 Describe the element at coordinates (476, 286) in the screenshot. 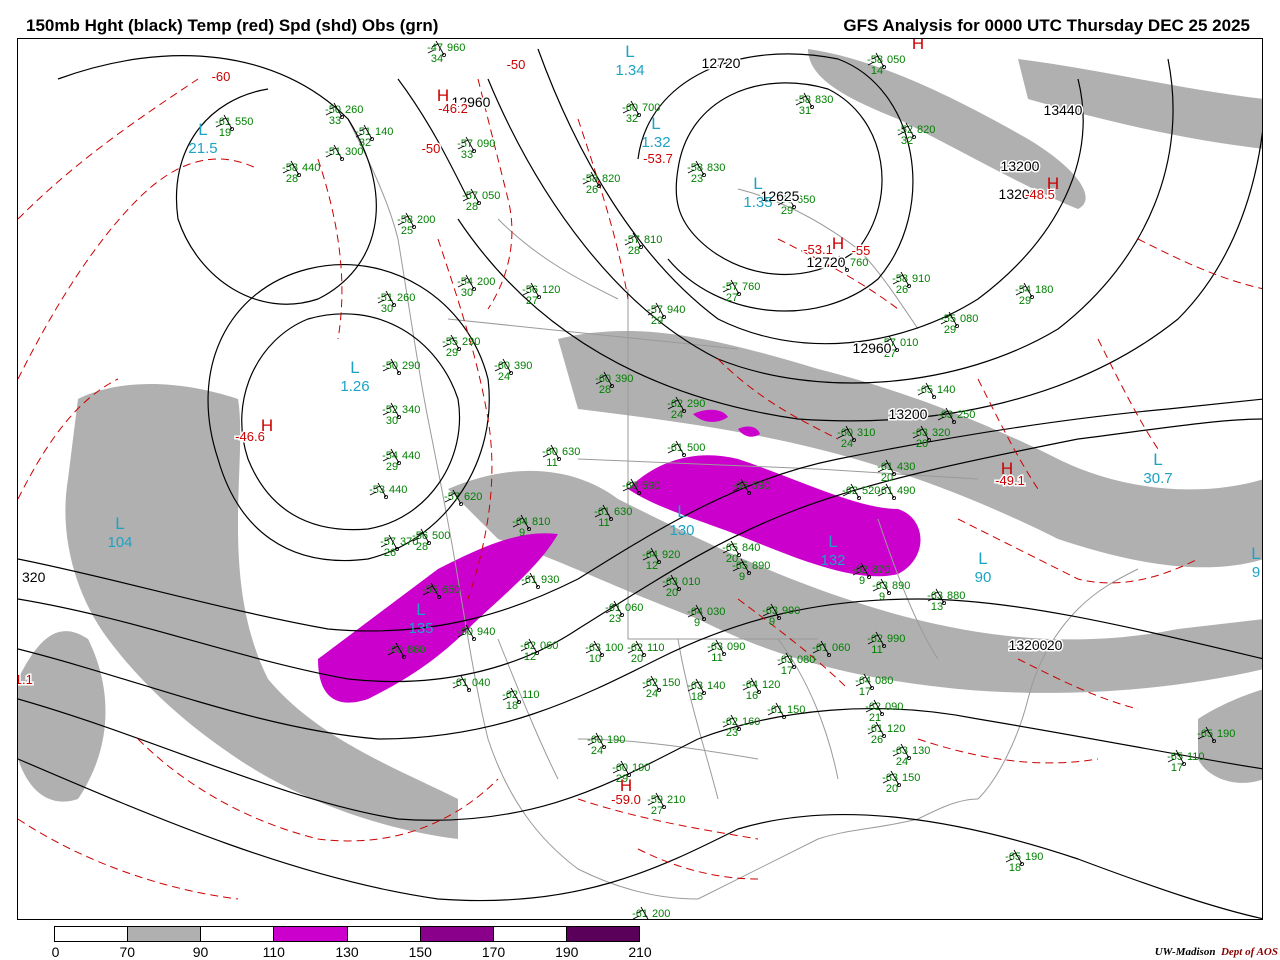

I see `station-observation: -54 20030` at that location.